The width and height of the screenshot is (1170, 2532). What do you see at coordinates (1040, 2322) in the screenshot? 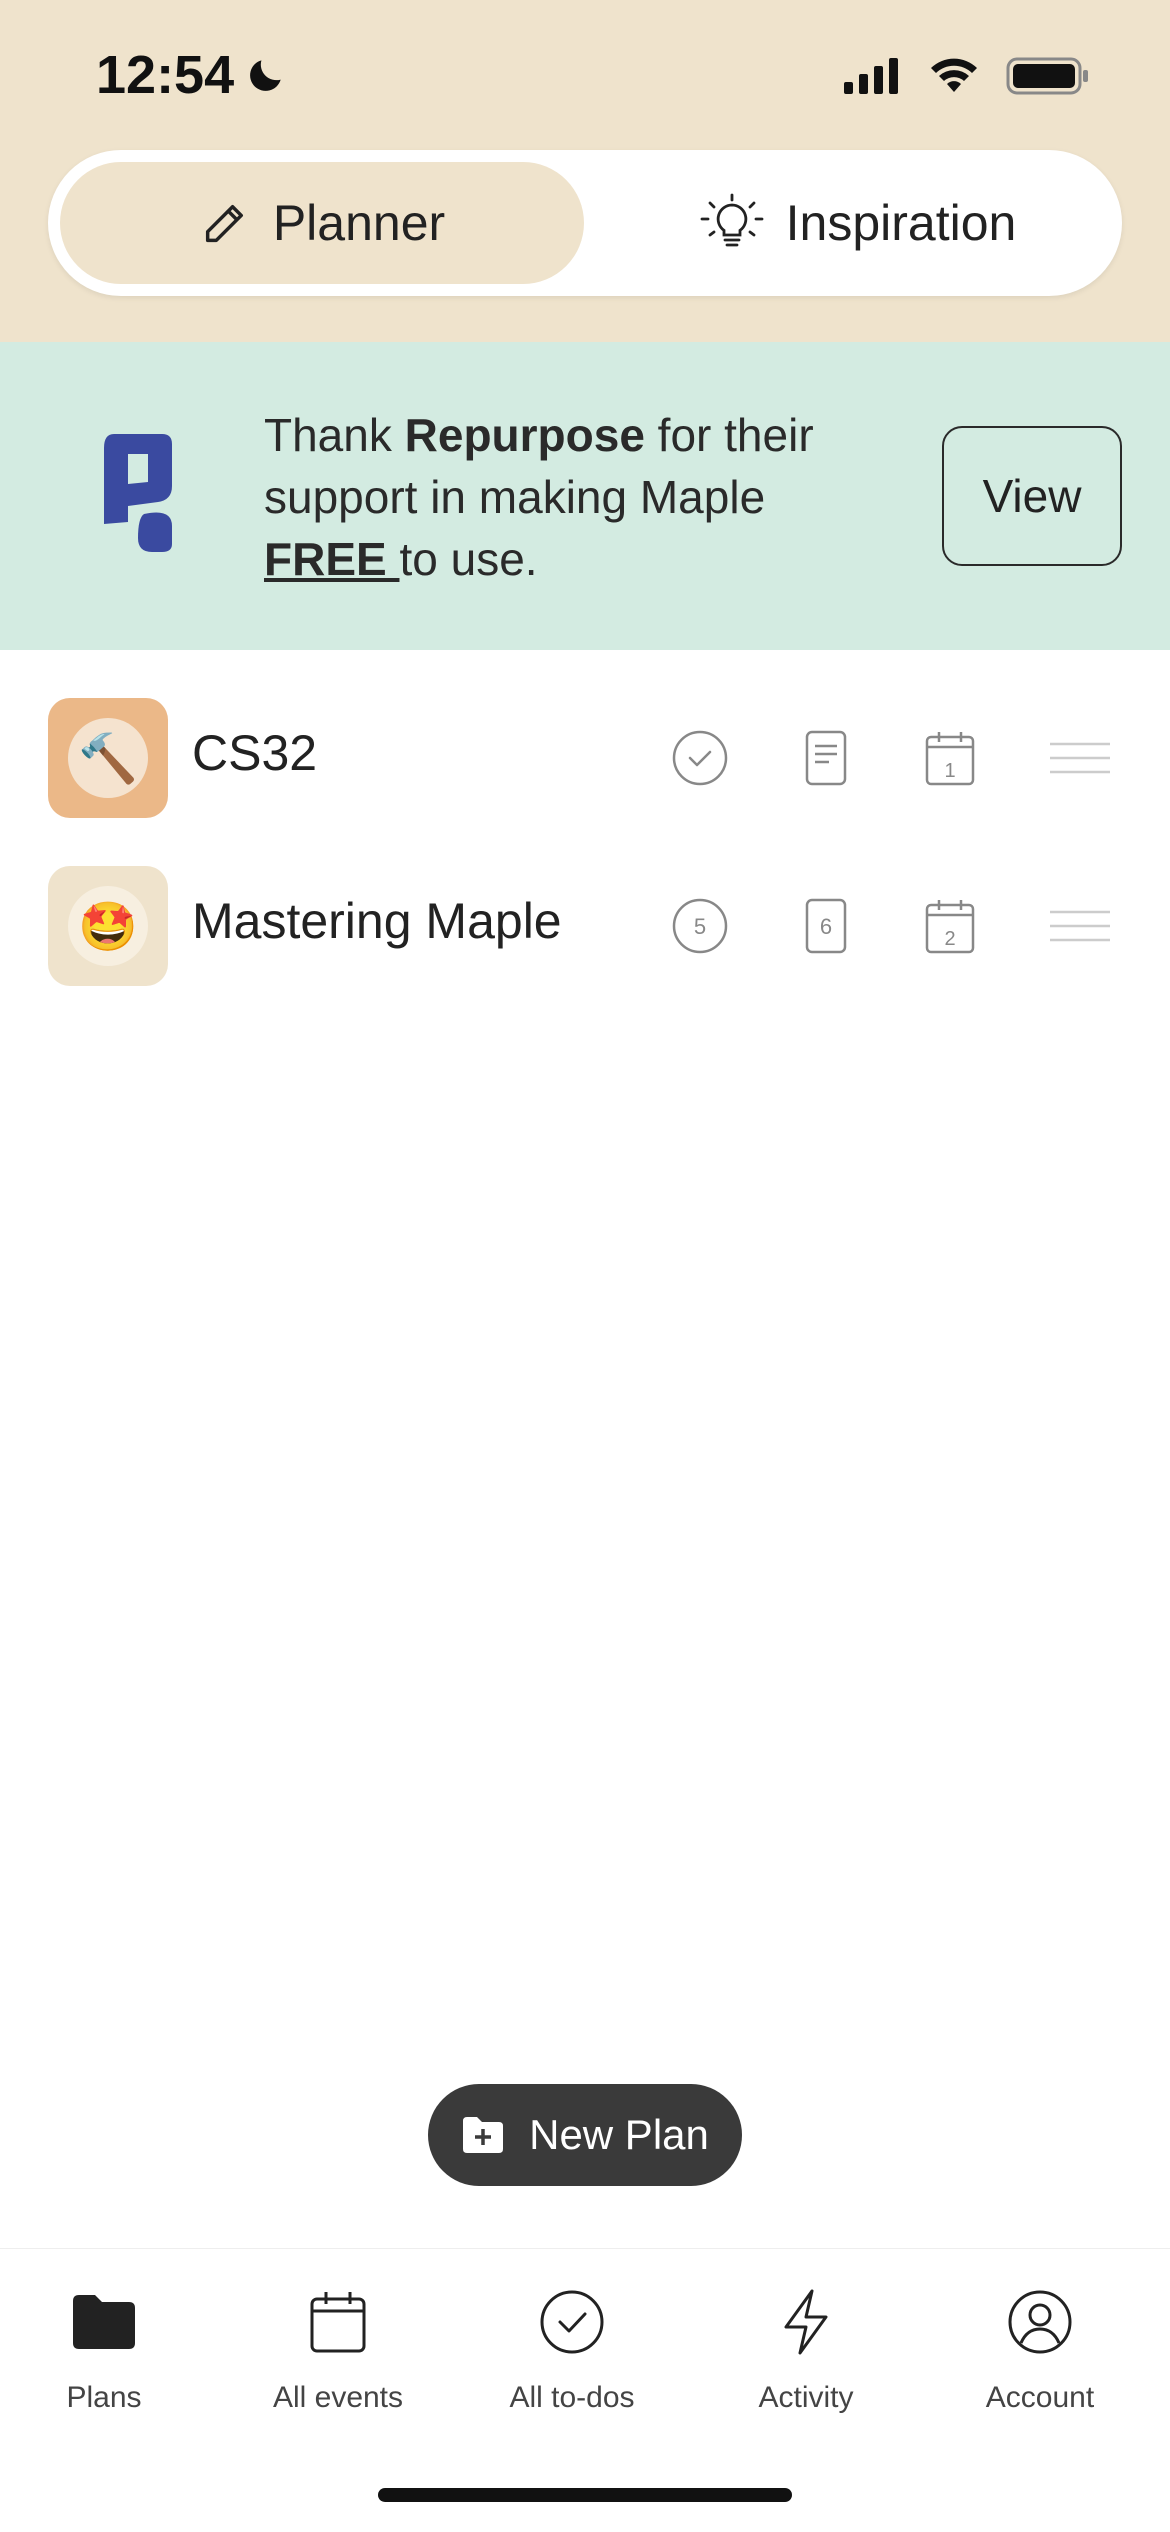
I see `user-circle-icon` at bounding box center [1040, 2322].